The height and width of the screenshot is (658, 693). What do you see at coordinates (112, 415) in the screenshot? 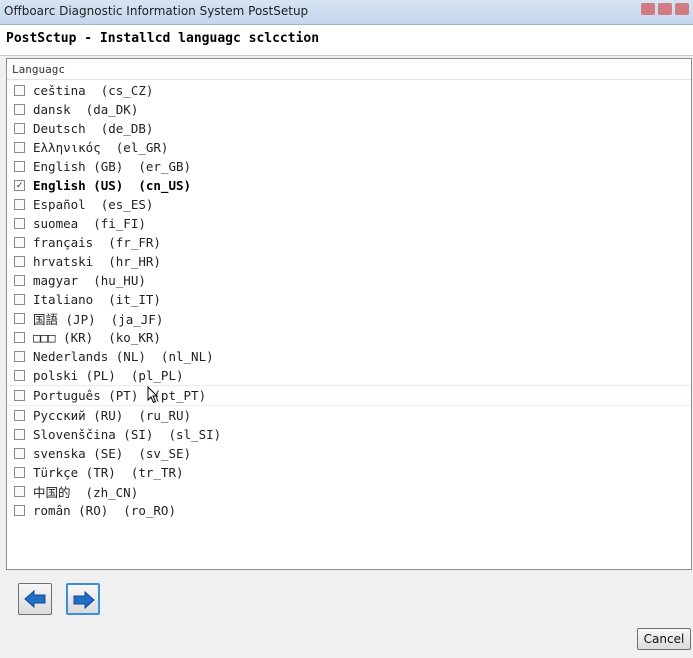
I see `language-label: Русский (RU) (ru_RU)` at bounding box center [112, 415].